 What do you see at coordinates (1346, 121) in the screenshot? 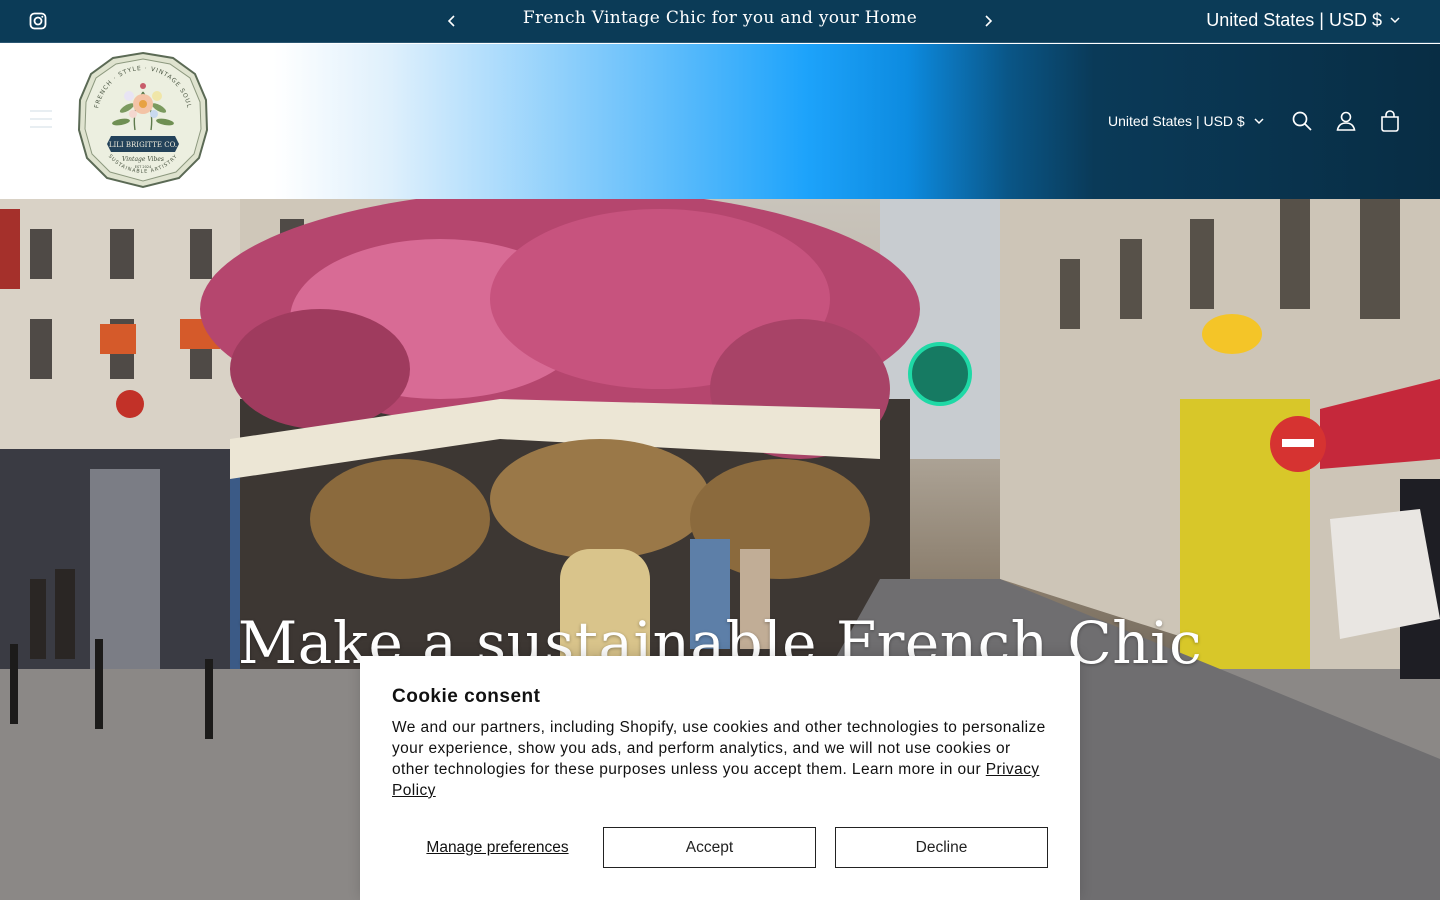
I see `account-icon` at bounding box center [1346, 121].